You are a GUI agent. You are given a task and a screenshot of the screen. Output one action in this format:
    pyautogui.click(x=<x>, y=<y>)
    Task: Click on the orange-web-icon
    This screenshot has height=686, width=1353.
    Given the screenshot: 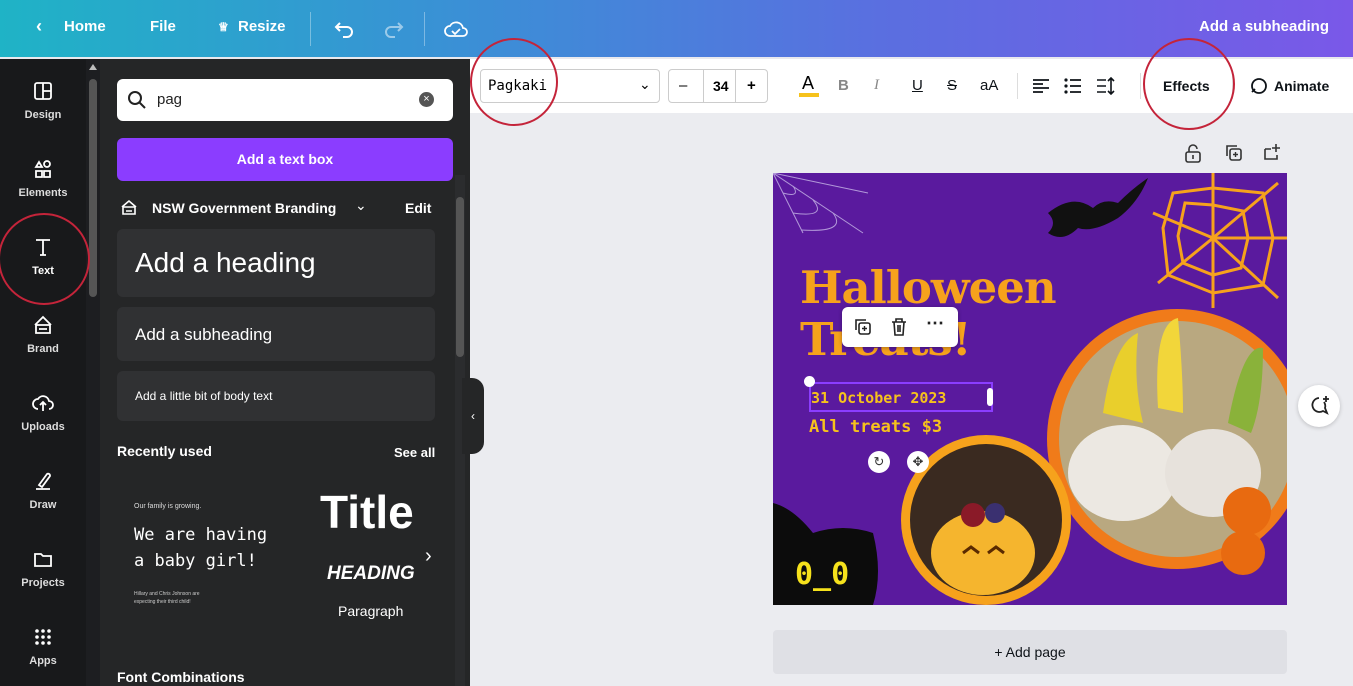 What is the action you would take?
    pyautogui.click(x=1219, y=240)
    